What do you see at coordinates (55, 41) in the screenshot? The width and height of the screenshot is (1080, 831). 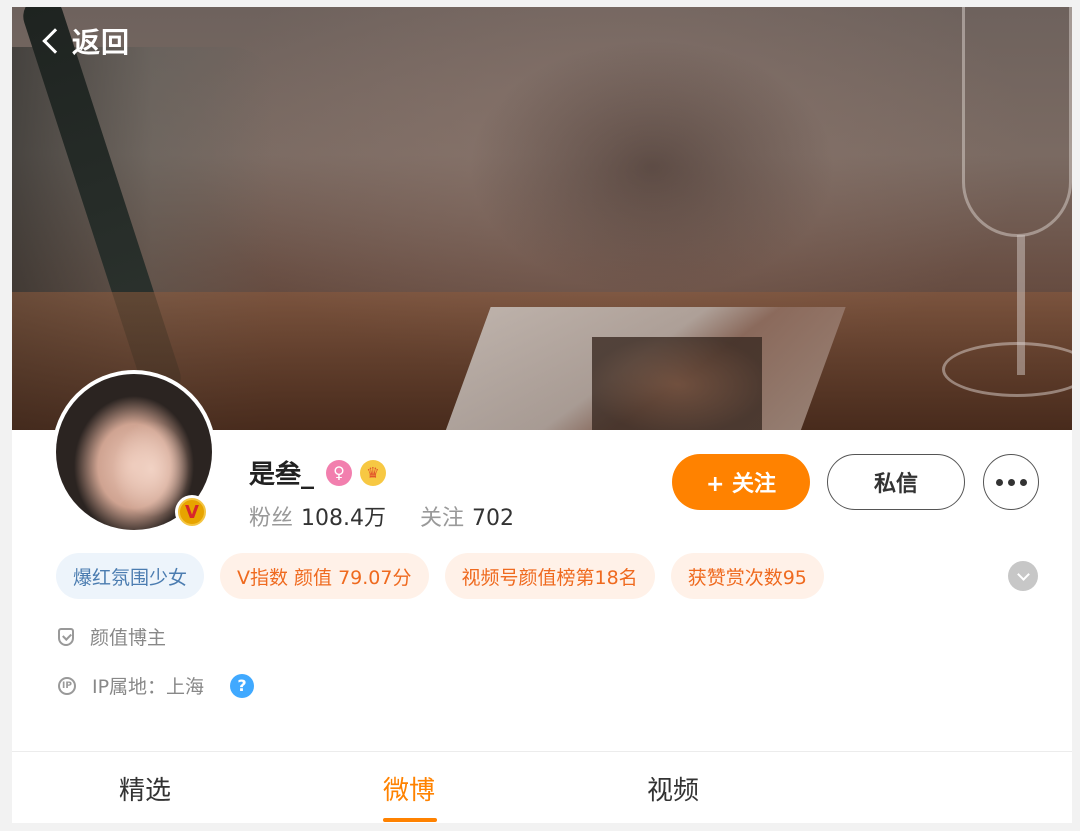 I see `chevron-left-icon` at bounding box center [55, 41].